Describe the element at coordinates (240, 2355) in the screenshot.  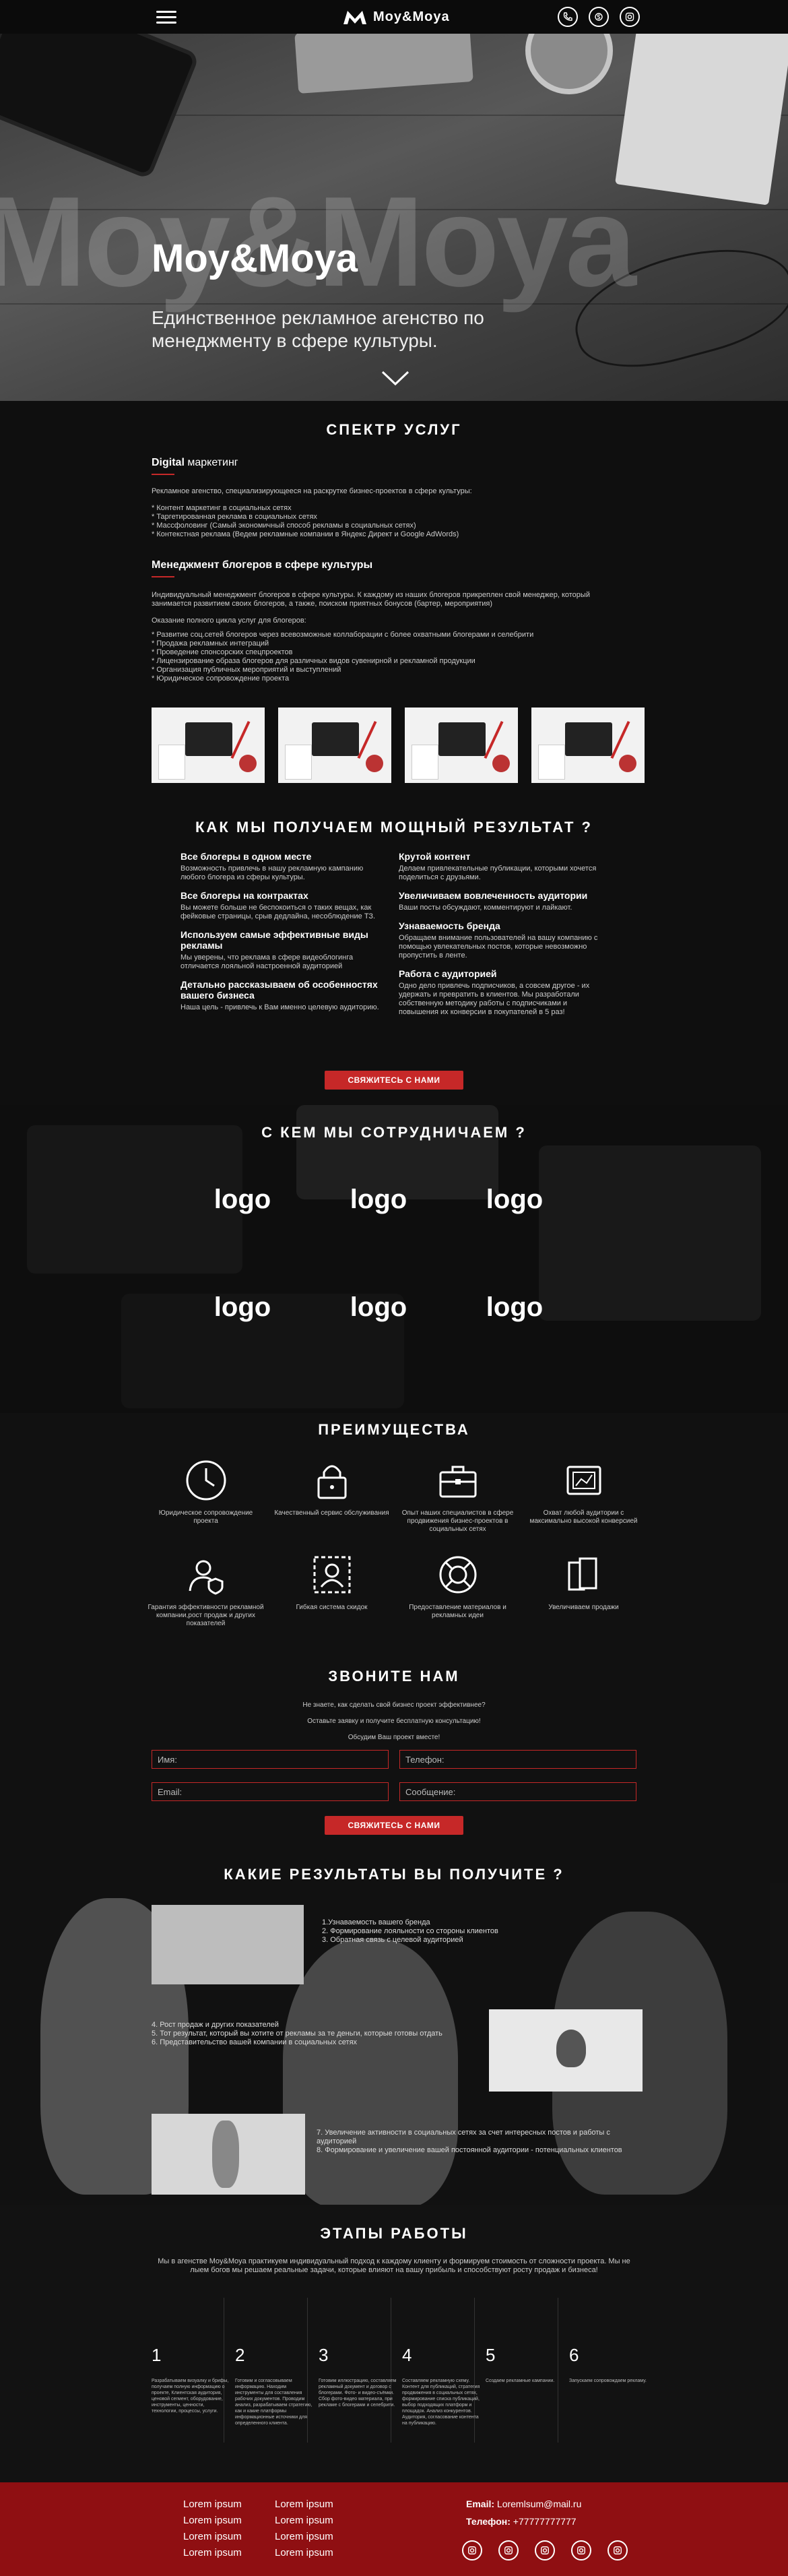
I see `stage-number: 2` at that location.